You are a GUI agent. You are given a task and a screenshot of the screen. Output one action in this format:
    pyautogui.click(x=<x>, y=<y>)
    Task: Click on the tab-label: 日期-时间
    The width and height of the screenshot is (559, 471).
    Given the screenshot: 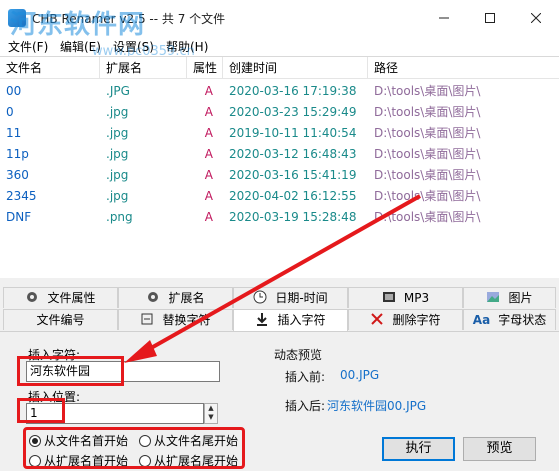 What is the action you would take?
    pyautogui.click(x=301, y=298)
    